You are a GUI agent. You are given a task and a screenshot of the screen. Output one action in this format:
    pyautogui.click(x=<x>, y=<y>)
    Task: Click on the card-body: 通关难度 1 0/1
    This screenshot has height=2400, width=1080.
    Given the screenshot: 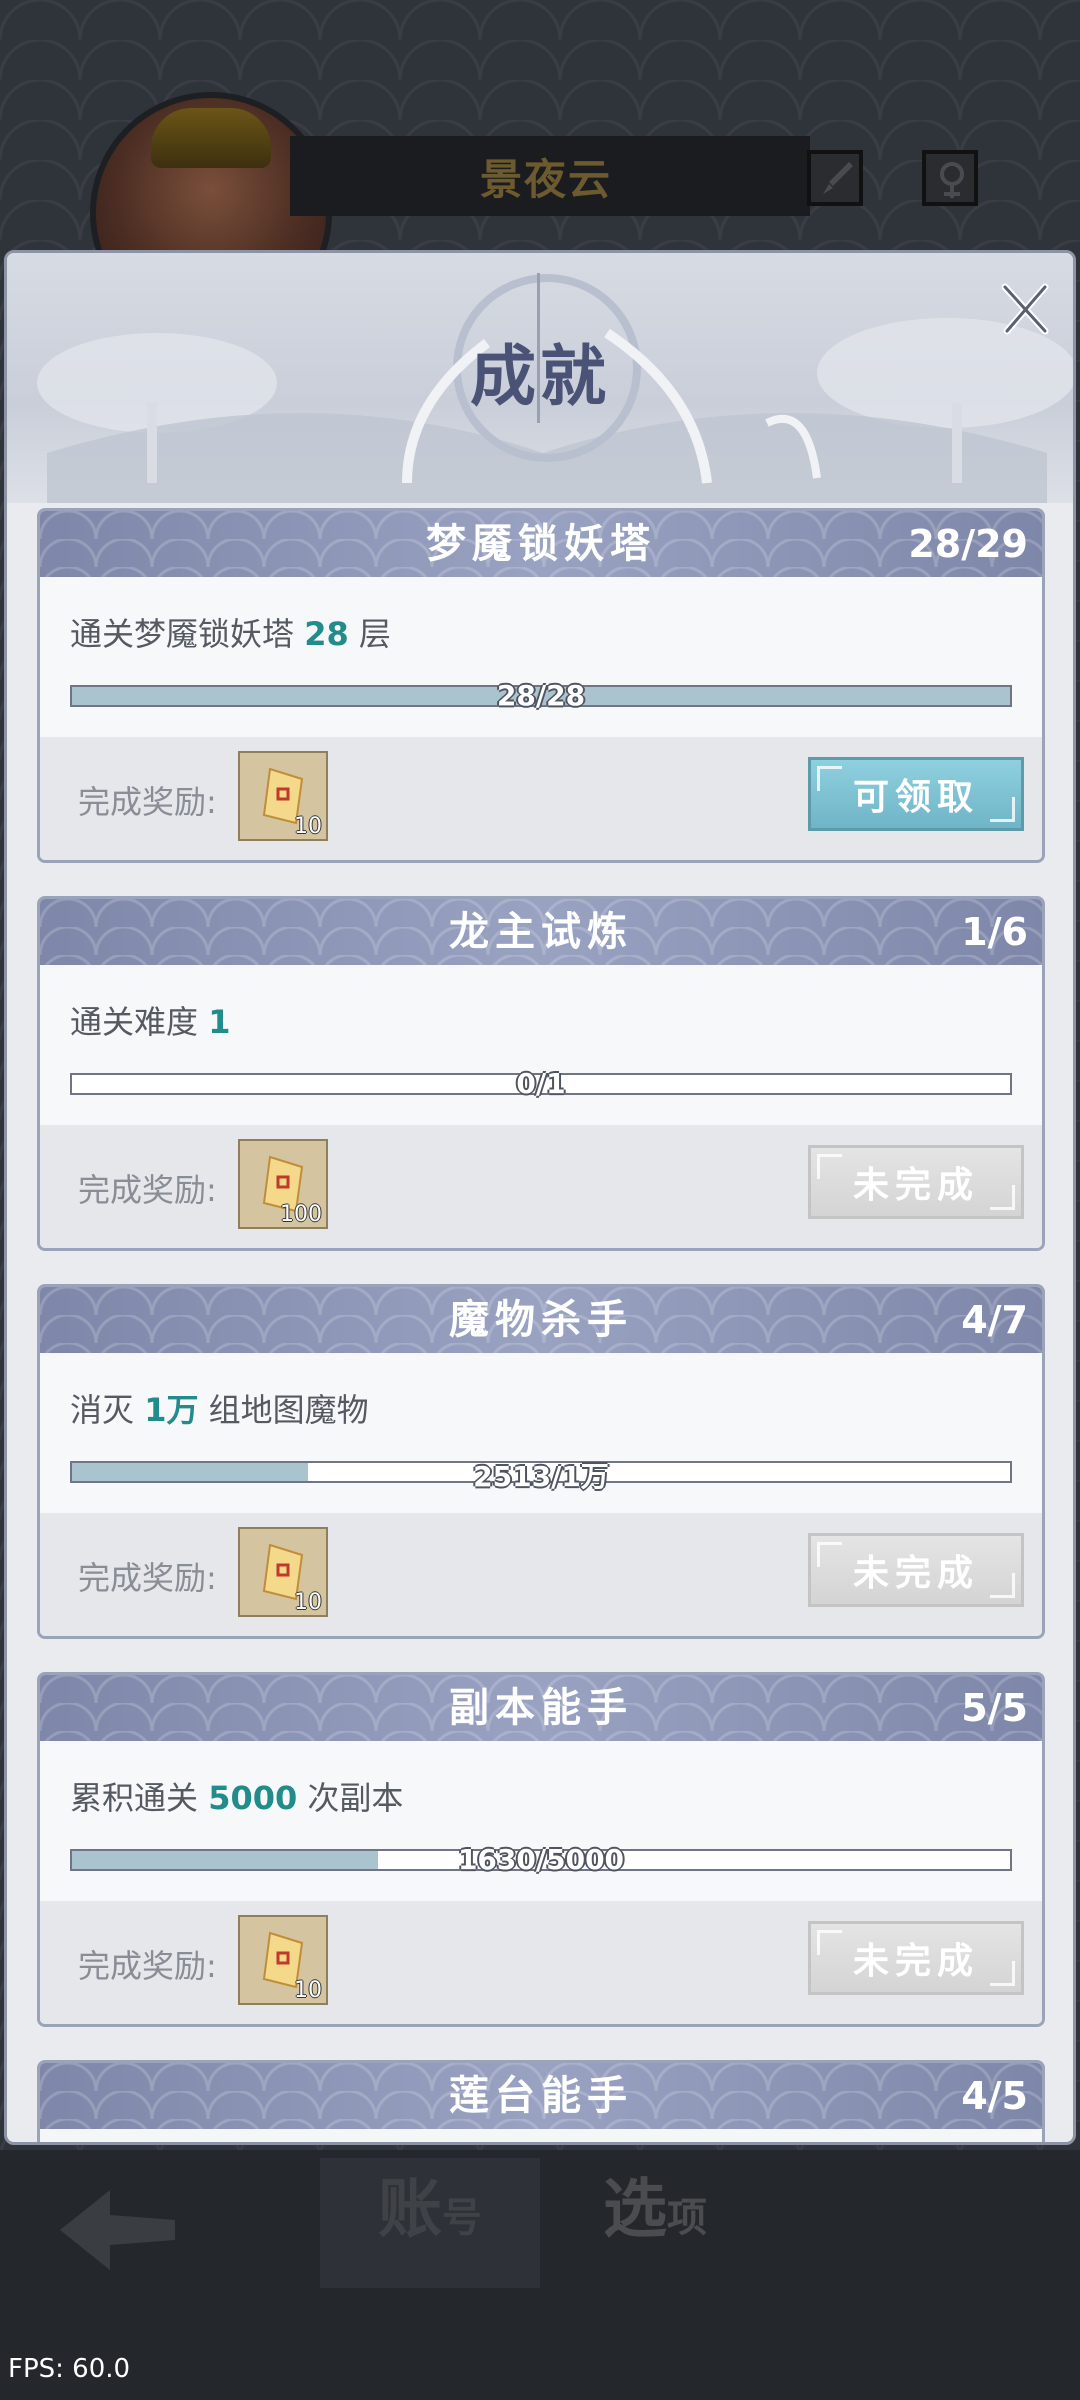 What is the action you would take?
    pyautogui.click(x=541, y=1045)
    